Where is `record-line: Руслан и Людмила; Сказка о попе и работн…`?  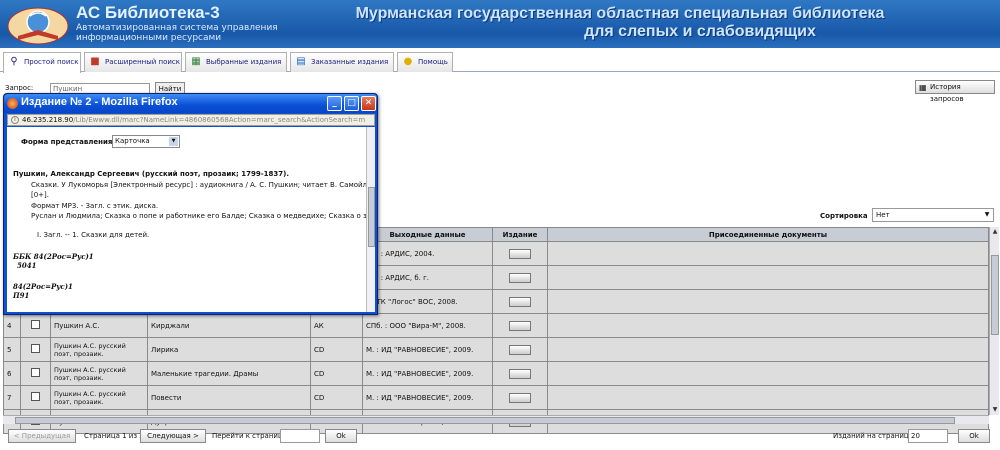
record-line: Руслан и Людмила; Сказка о попе и работн… is located at coordinates (201, 216).